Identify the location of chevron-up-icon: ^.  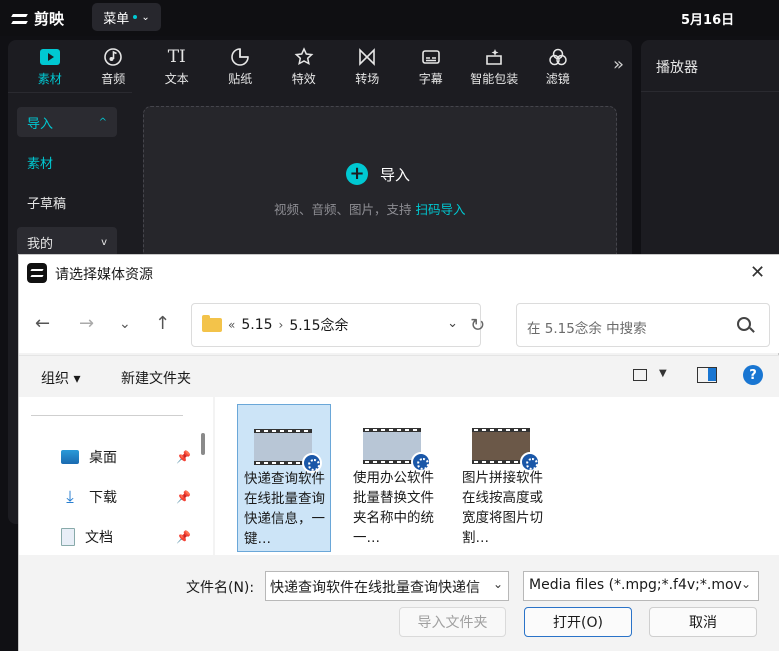
(102, 122).